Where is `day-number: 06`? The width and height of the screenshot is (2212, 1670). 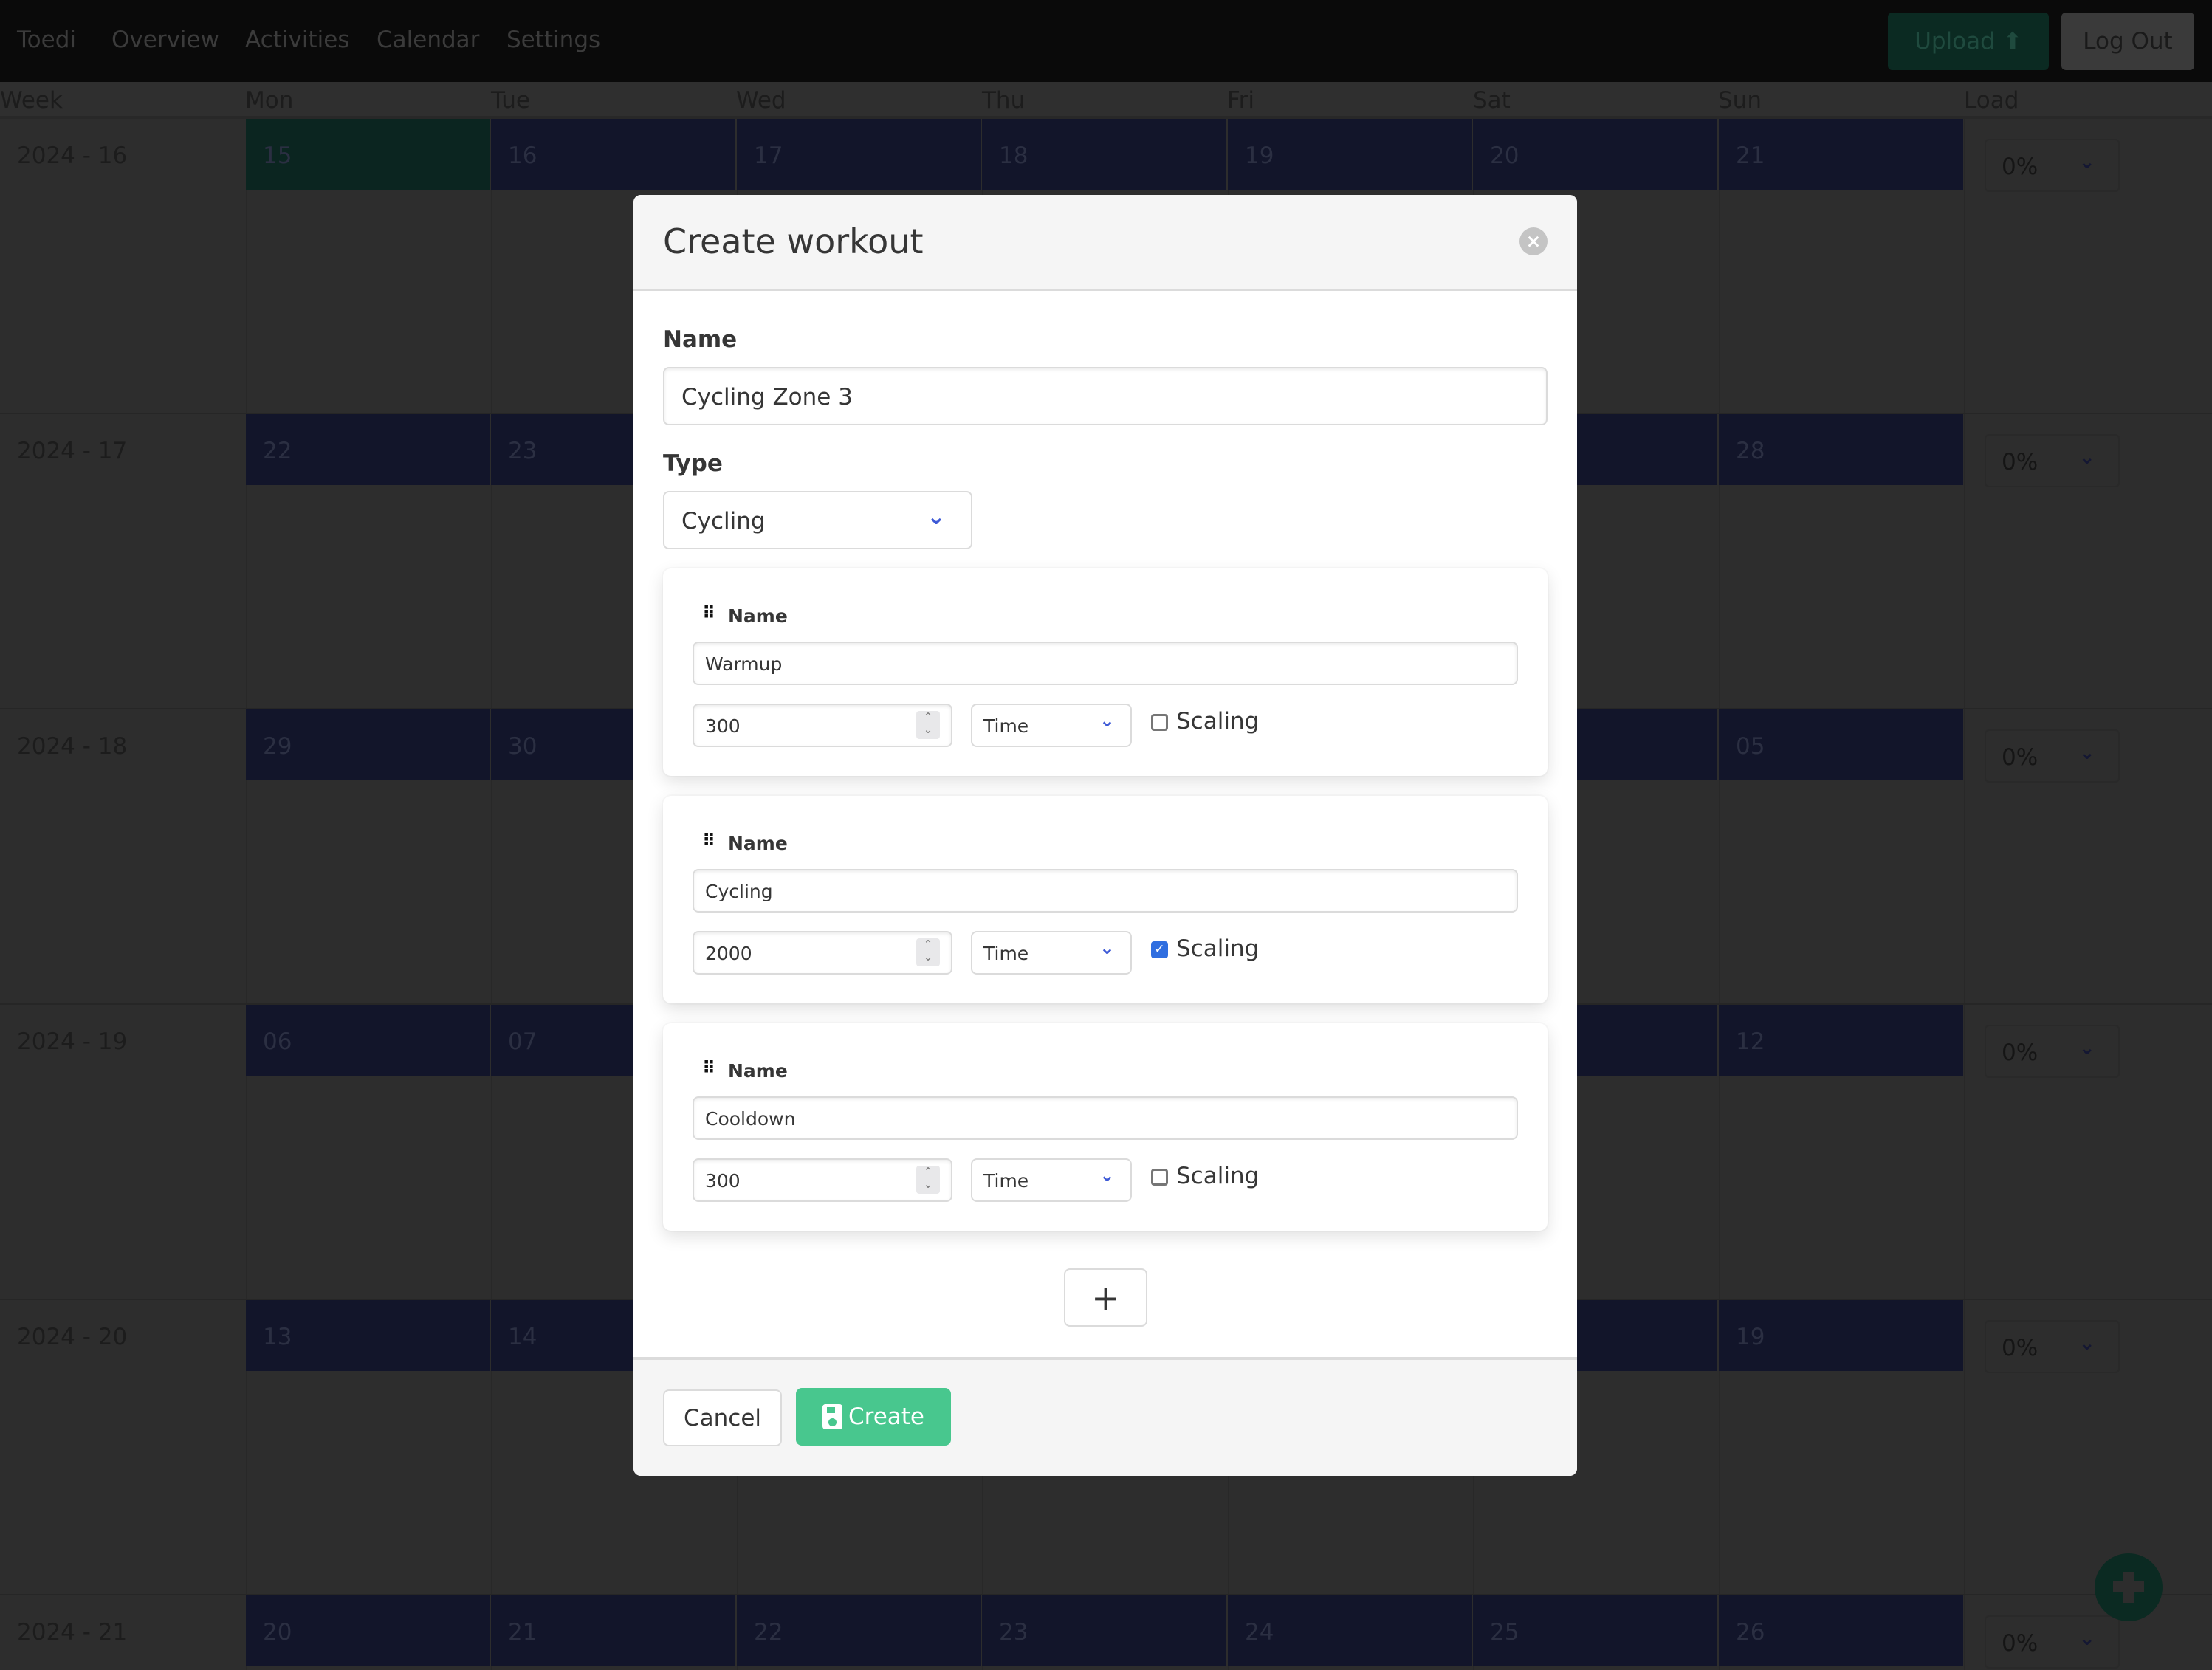 day-number: 06 is located at coordinates (277, 1041).